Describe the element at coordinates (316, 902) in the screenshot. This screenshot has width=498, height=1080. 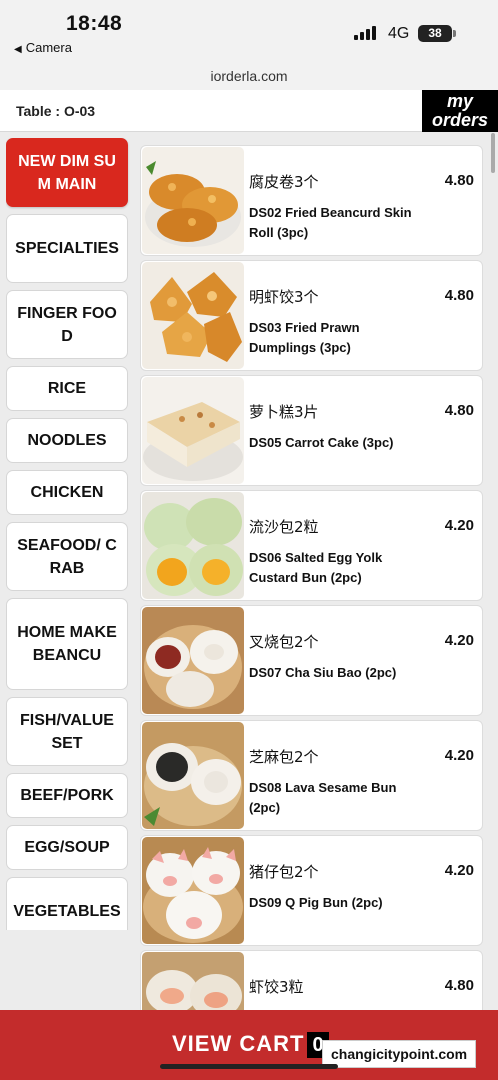
I see `item-name-en: DS09 Q Pig Bun (2pc)` at that location.